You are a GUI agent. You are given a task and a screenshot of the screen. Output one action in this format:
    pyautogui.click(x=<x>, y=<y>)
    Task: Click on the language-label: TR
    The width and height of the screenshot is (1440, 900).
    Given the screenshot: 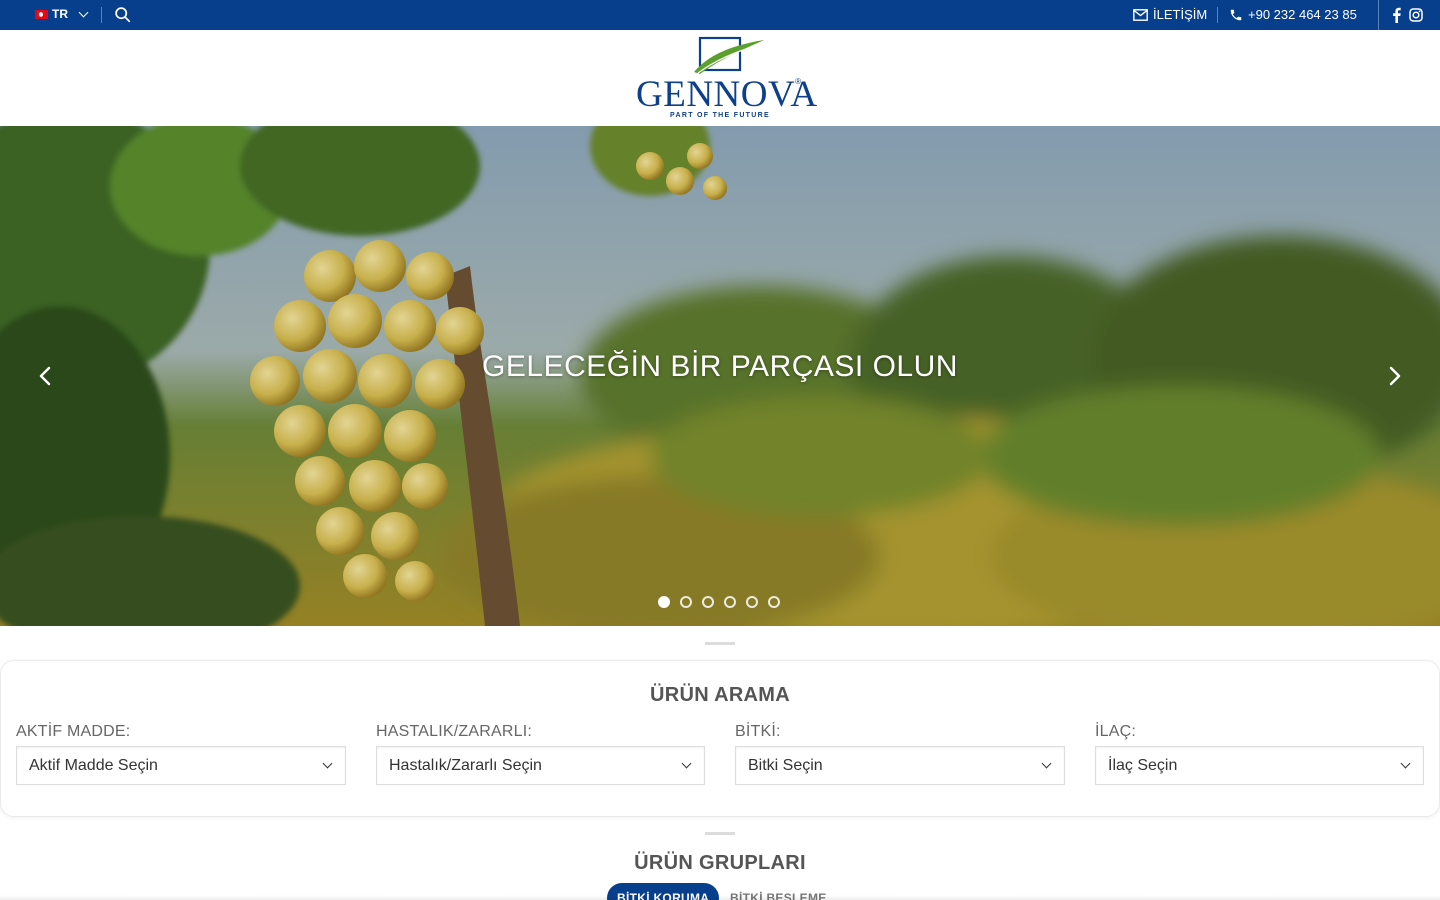 What is the action you would take?
    pyautogui.click(x=60, y=14)
    